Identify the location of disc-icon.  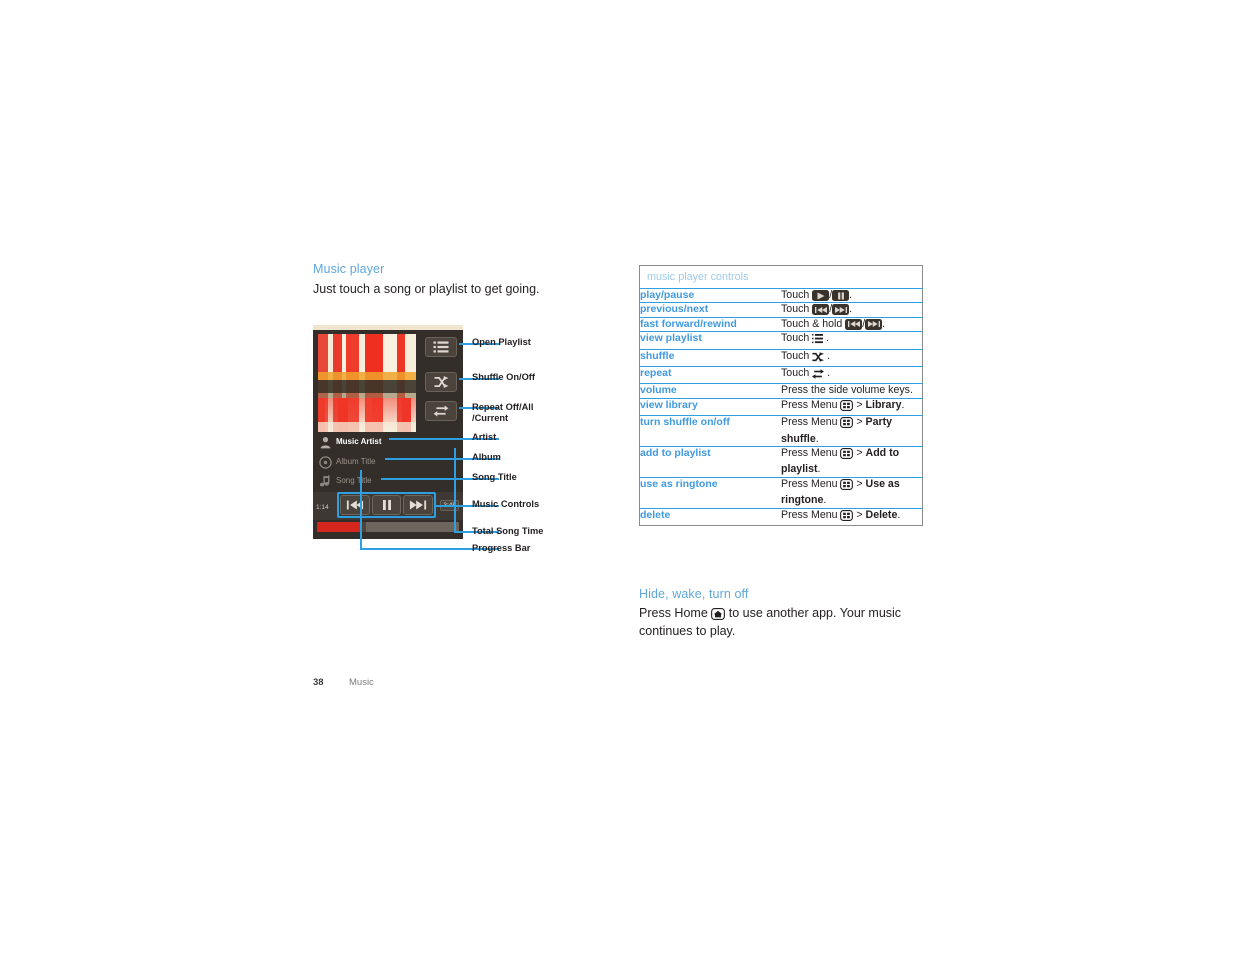
(325, 462).